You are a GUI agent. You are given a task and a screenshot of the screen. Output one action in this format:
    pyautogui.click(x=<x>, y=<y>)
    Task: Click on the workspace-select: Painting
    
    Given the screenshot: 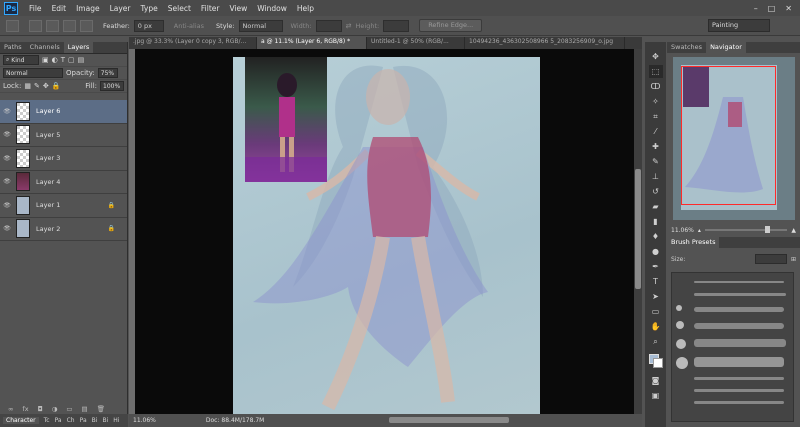 What is the action you would take?
    pyautogui.click(x=739, y=25)
    